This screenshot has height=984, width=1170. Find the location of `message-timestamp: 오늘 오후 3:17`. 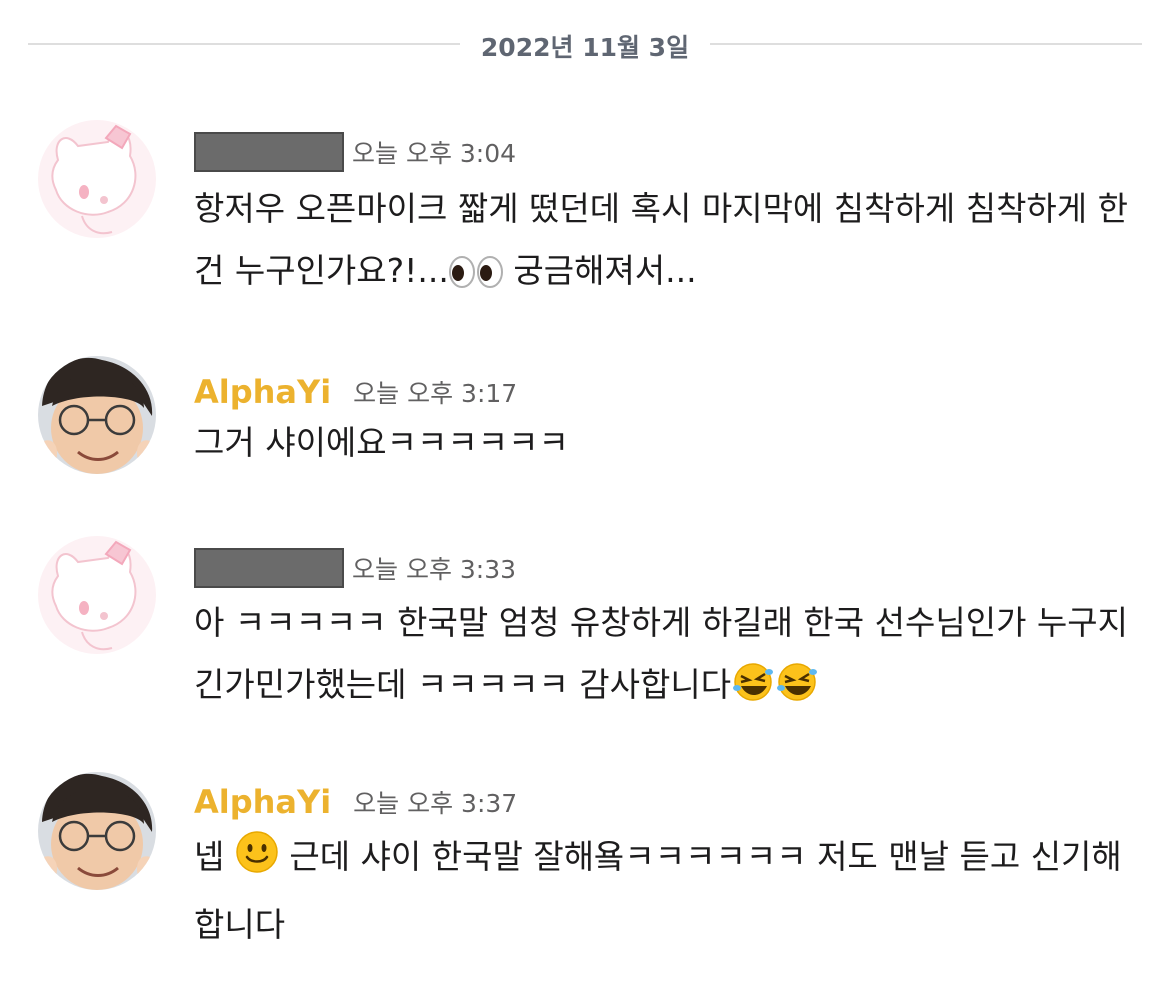

message-timestamp: 오늘 오후 3:17 is located at coordinates (435, 392).